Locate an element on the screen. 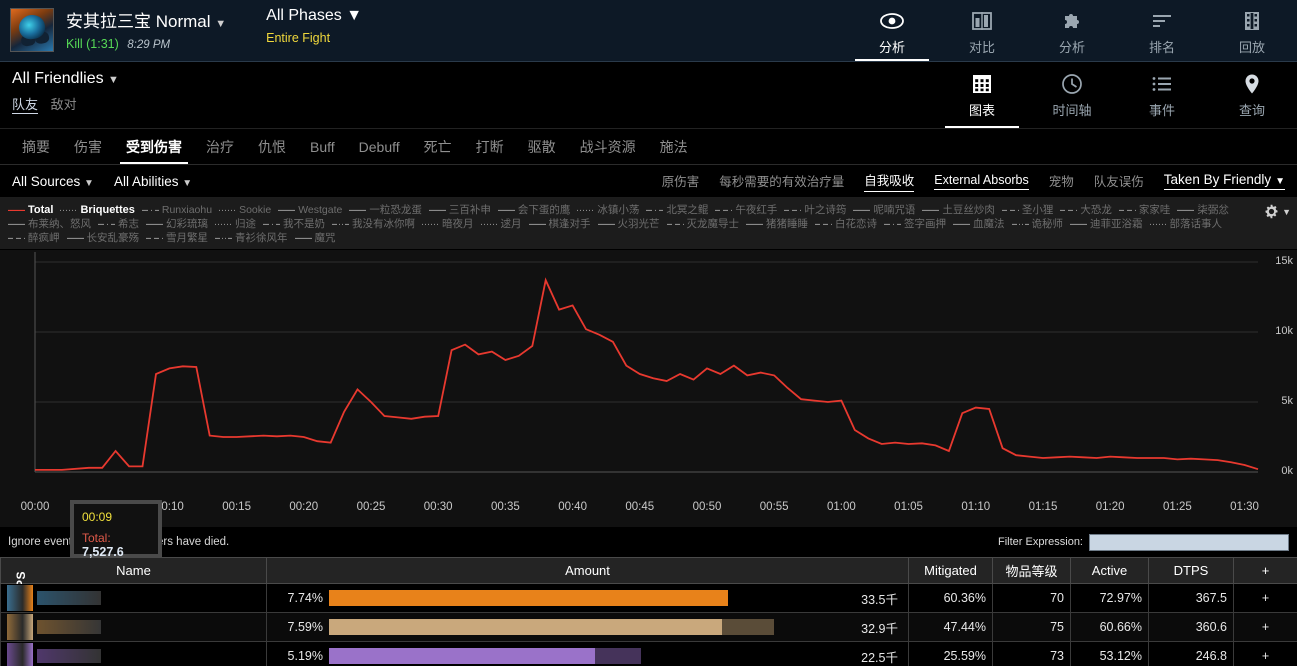  chart-x-tick-label: 00:00 is located at coordinates (35, 507).